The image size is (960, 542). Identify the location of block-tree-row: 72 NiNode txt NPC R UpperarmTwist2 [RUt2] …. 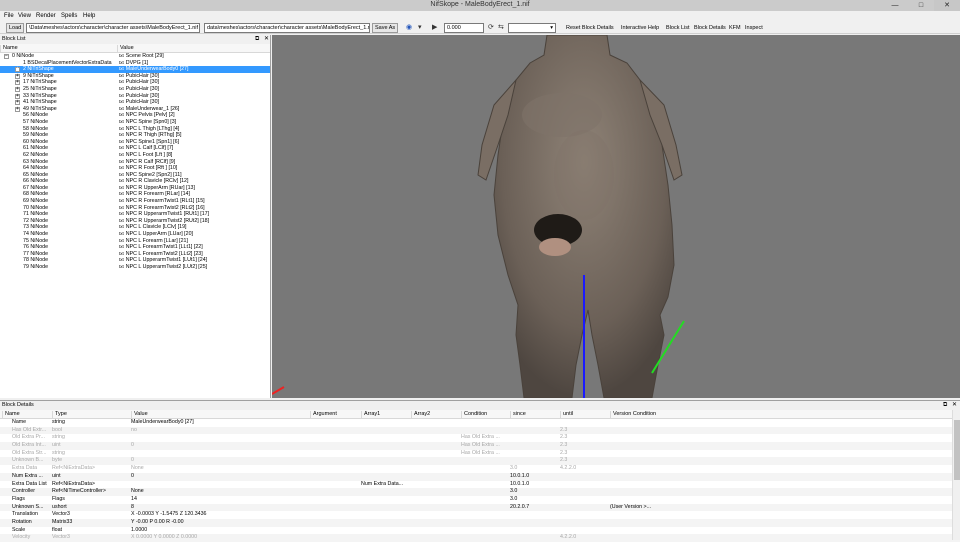
(135, 221).